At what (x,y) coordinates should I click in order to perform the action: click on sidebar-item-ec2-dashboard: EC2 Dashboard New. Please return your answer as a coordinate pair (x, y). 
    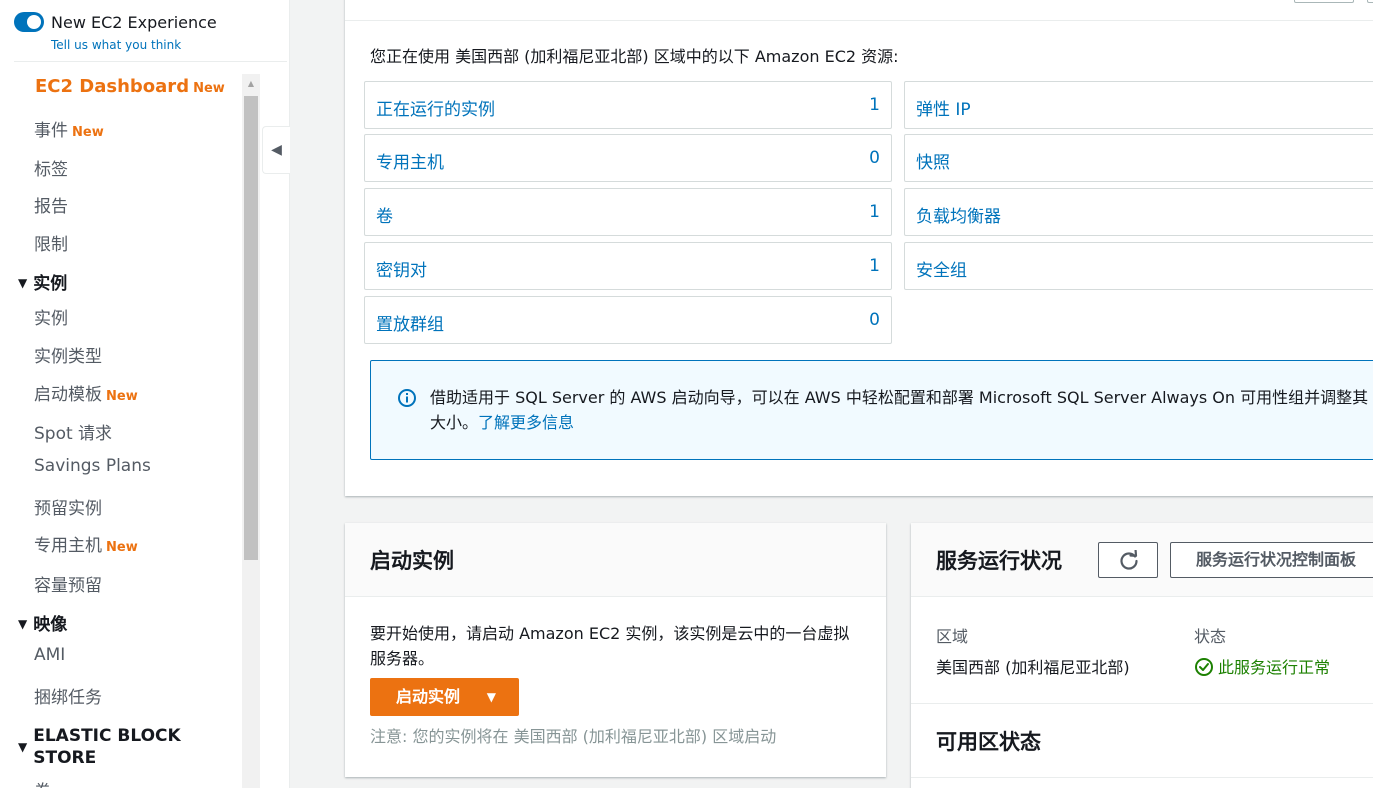
    Looking at the image, I should click on (130, 86).